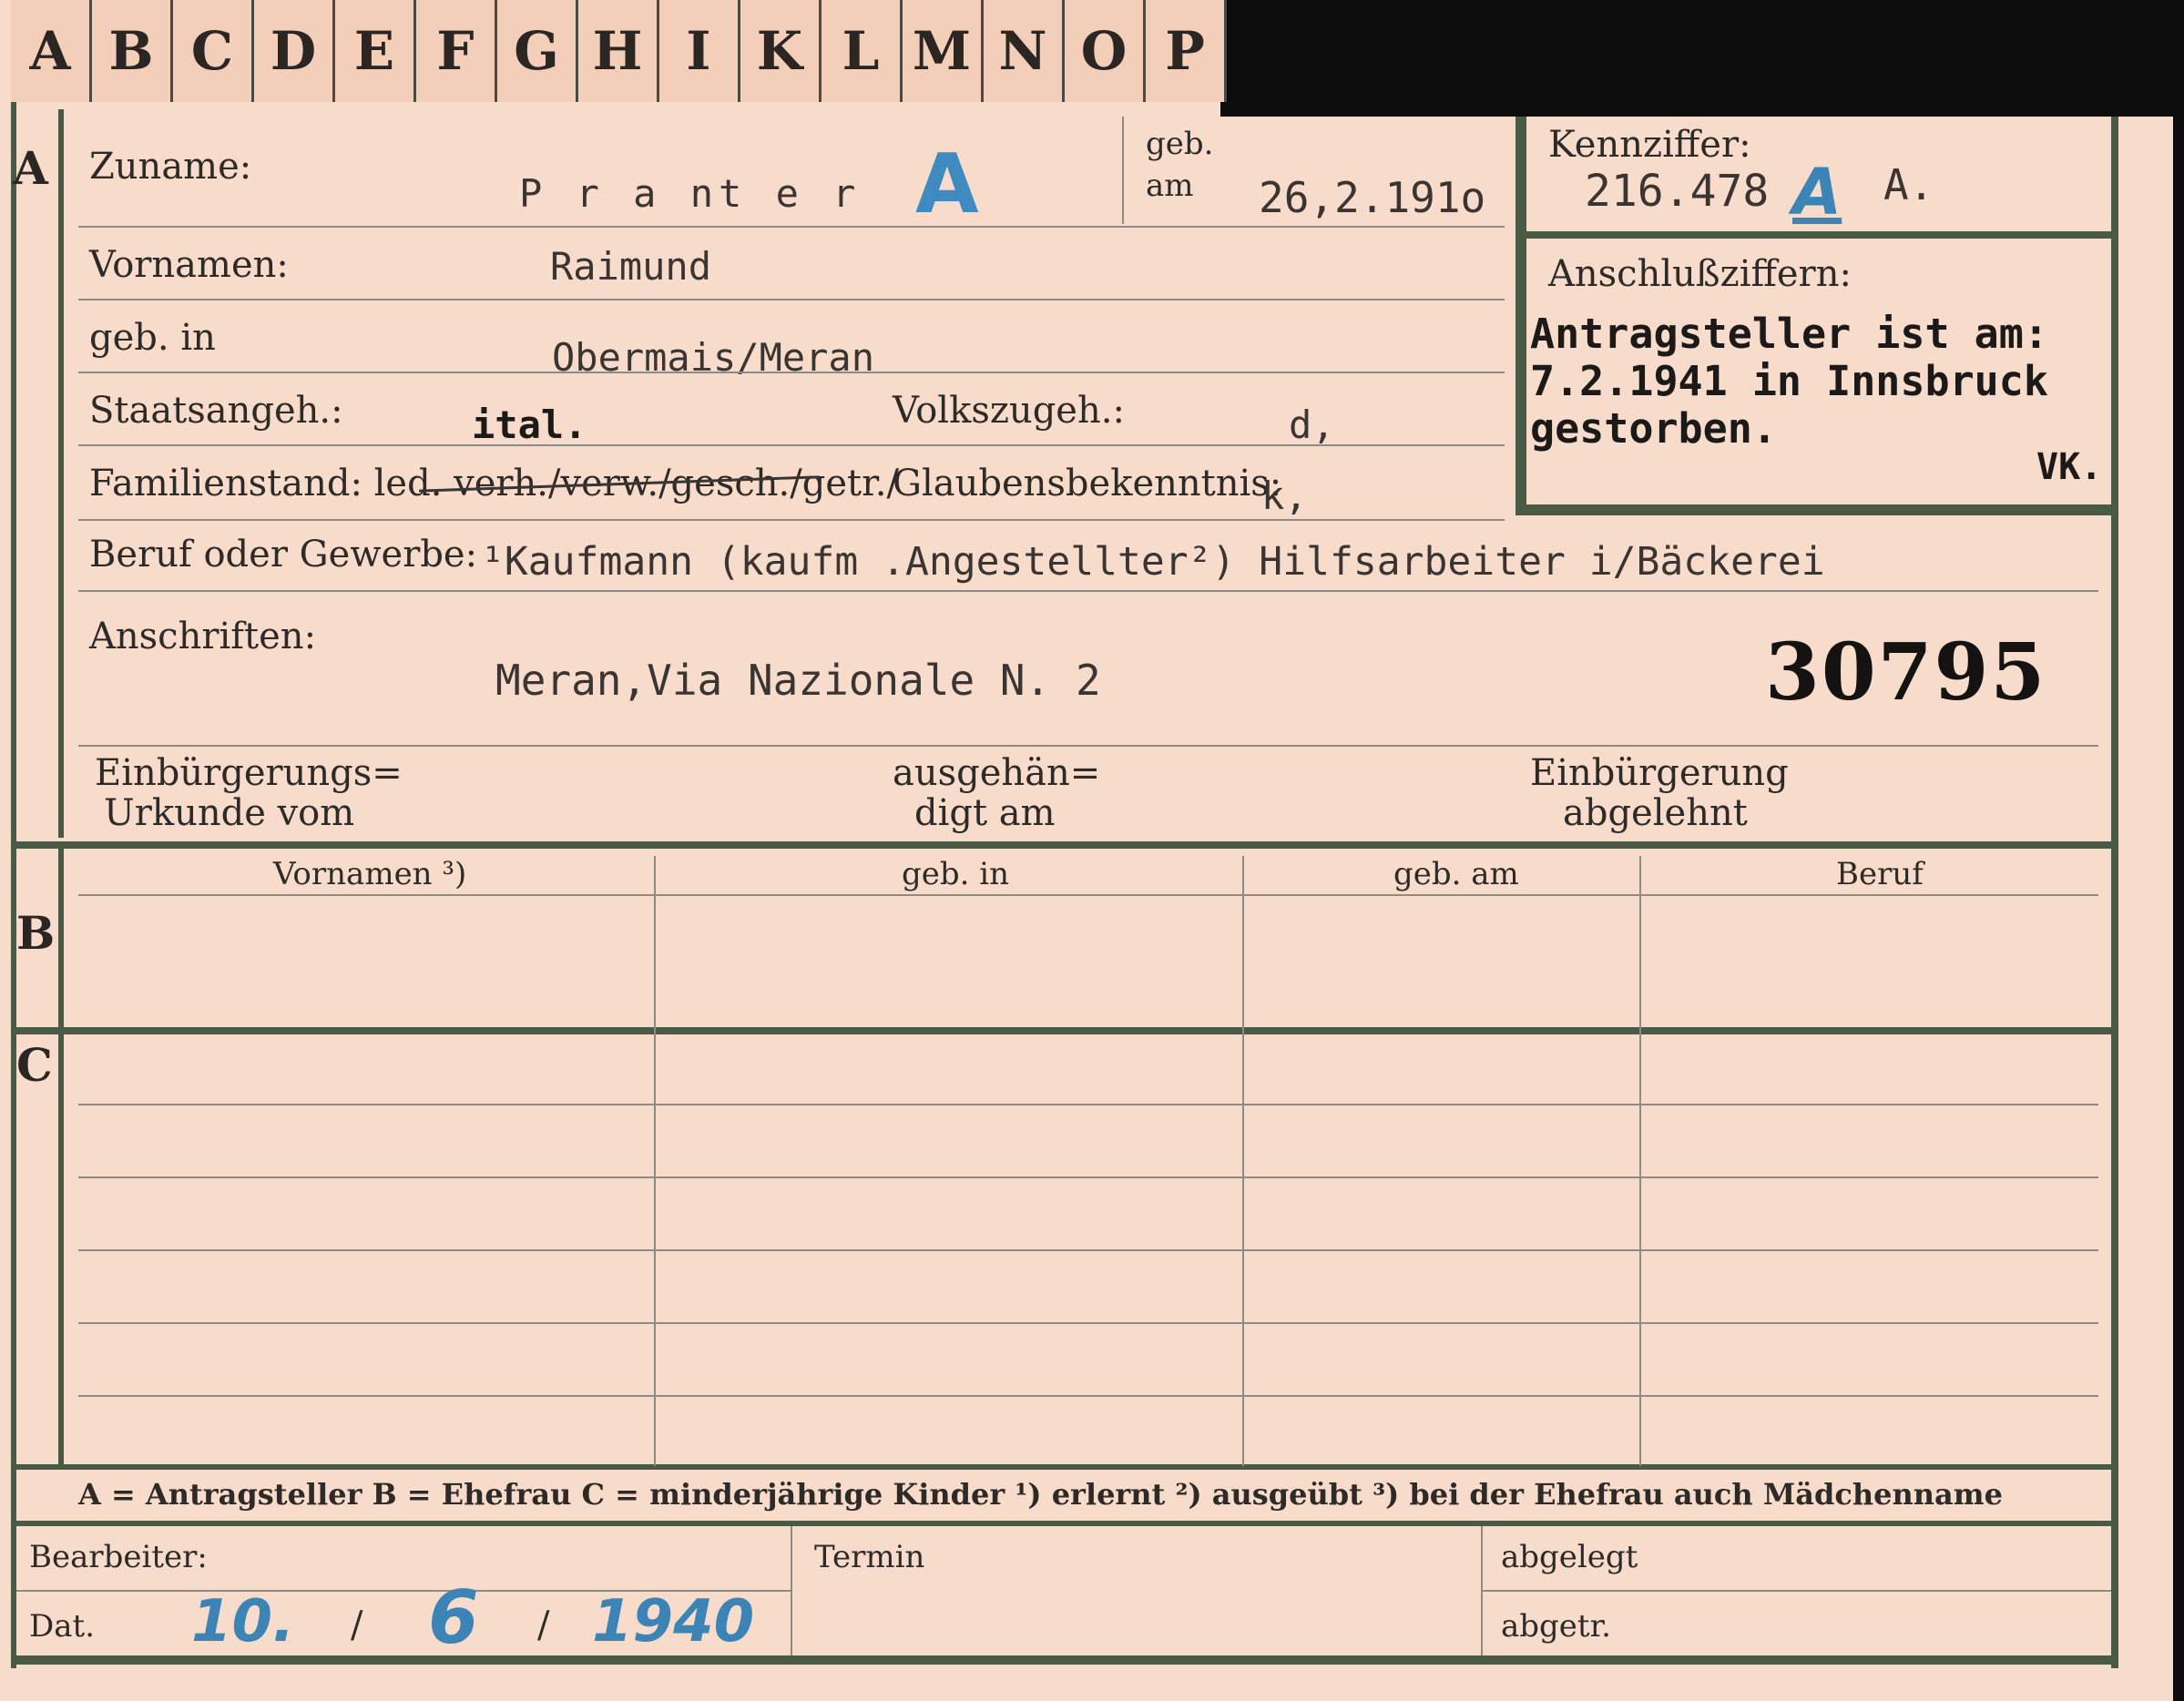 This screenshot has height=1701, width=2184. I want to click on vornamen-value: Raimund, so click(631, 266).